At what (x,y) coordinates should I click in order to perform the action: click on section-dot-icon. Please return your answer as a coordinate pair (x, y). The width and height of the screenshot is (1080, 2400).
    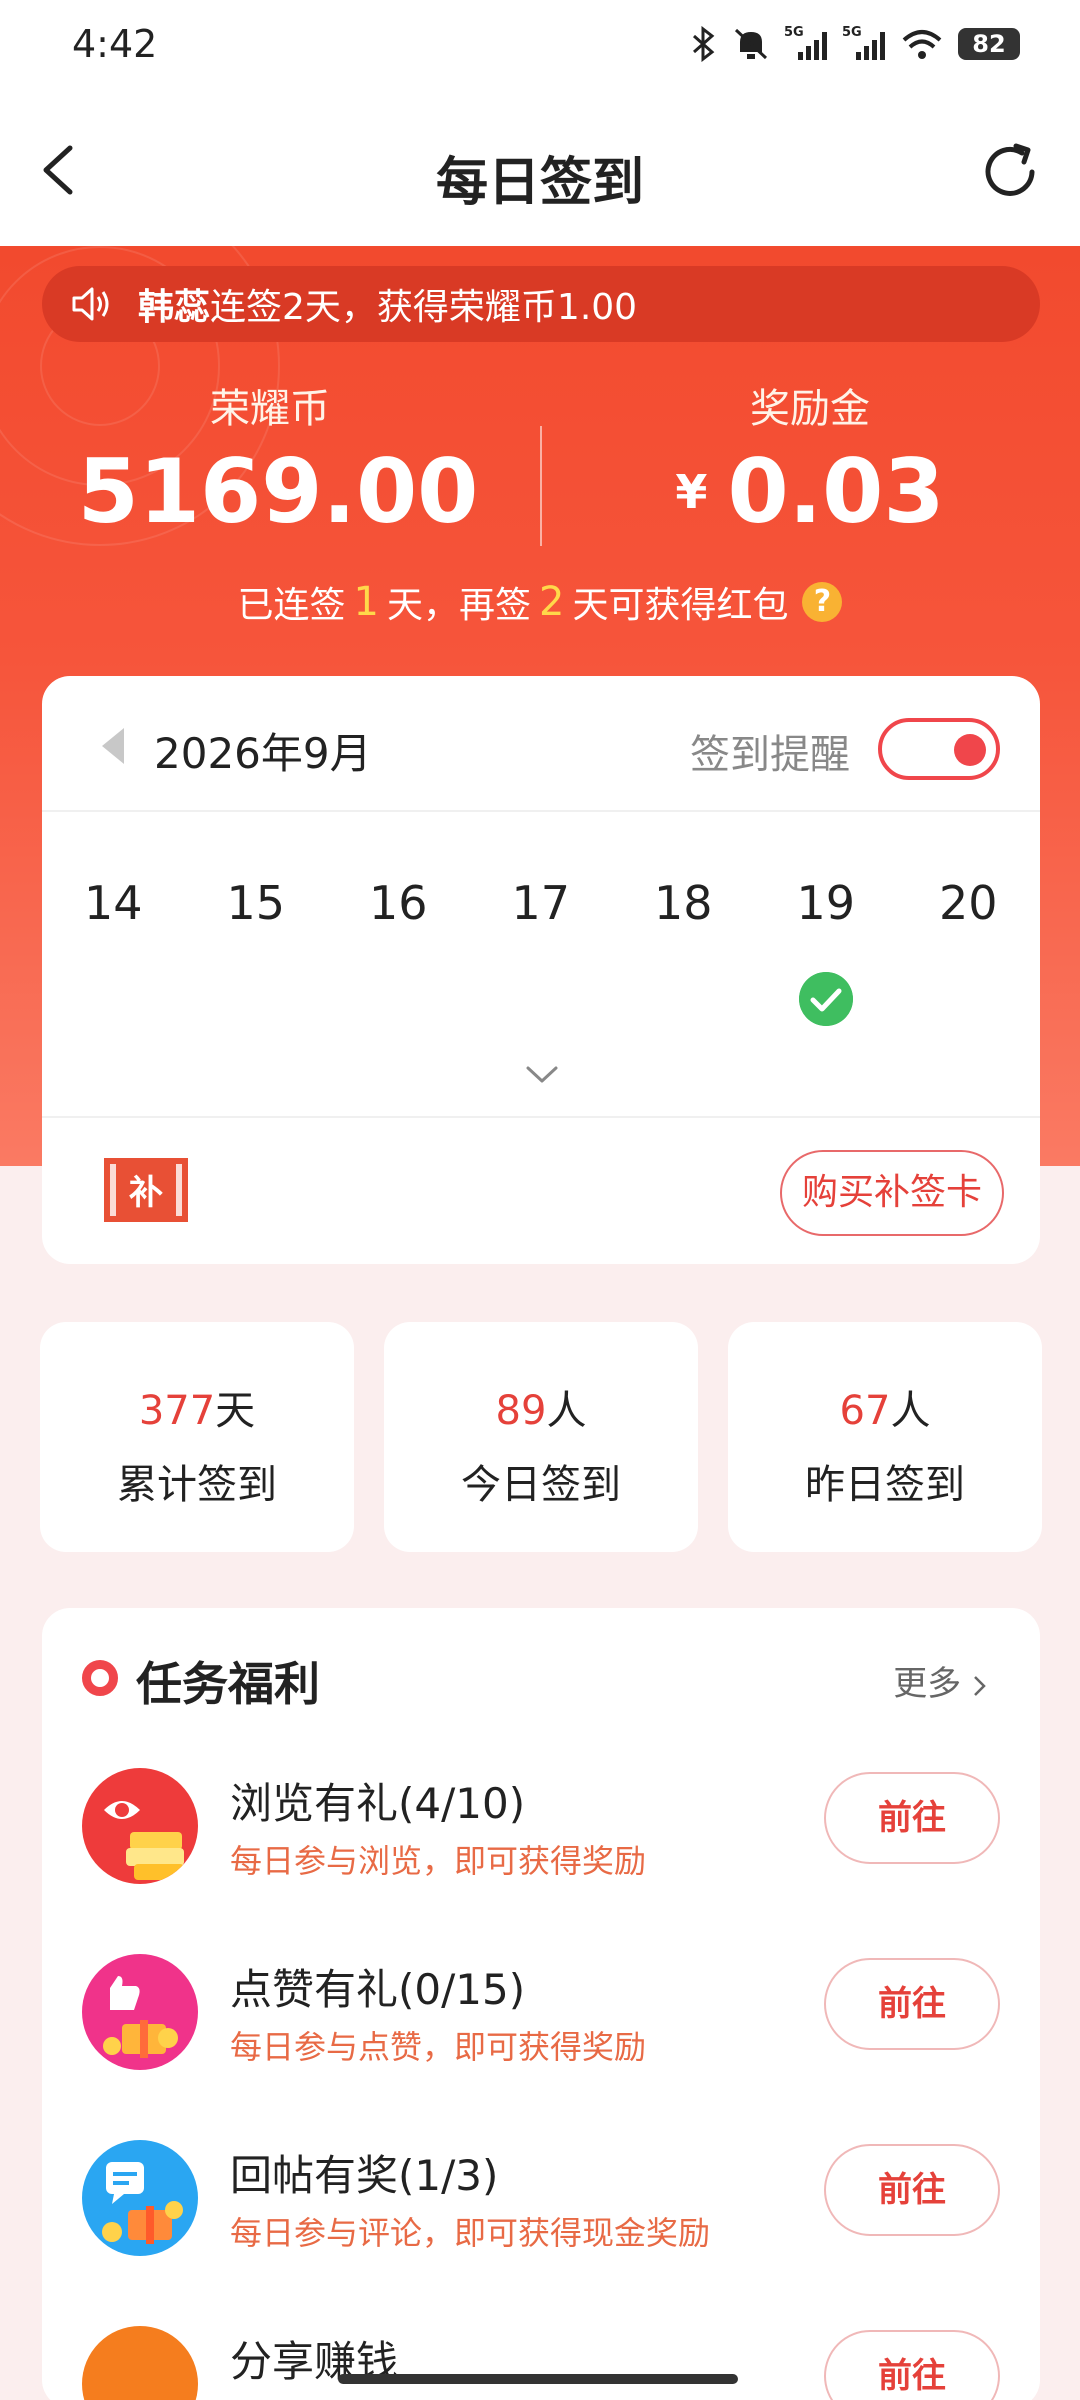
    Looking at the image, I should click on (100, 1678).